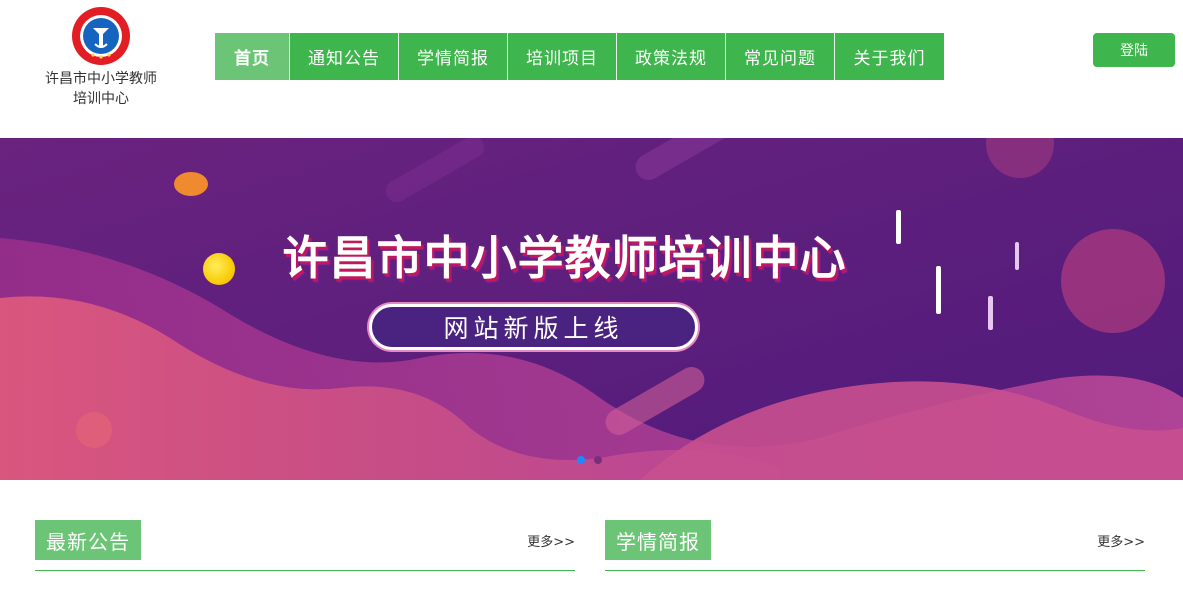 This screenshot has height=602, width=1183. I want to click on banner-title: 许昌市中小学教师培训中心, so click(591, 255).